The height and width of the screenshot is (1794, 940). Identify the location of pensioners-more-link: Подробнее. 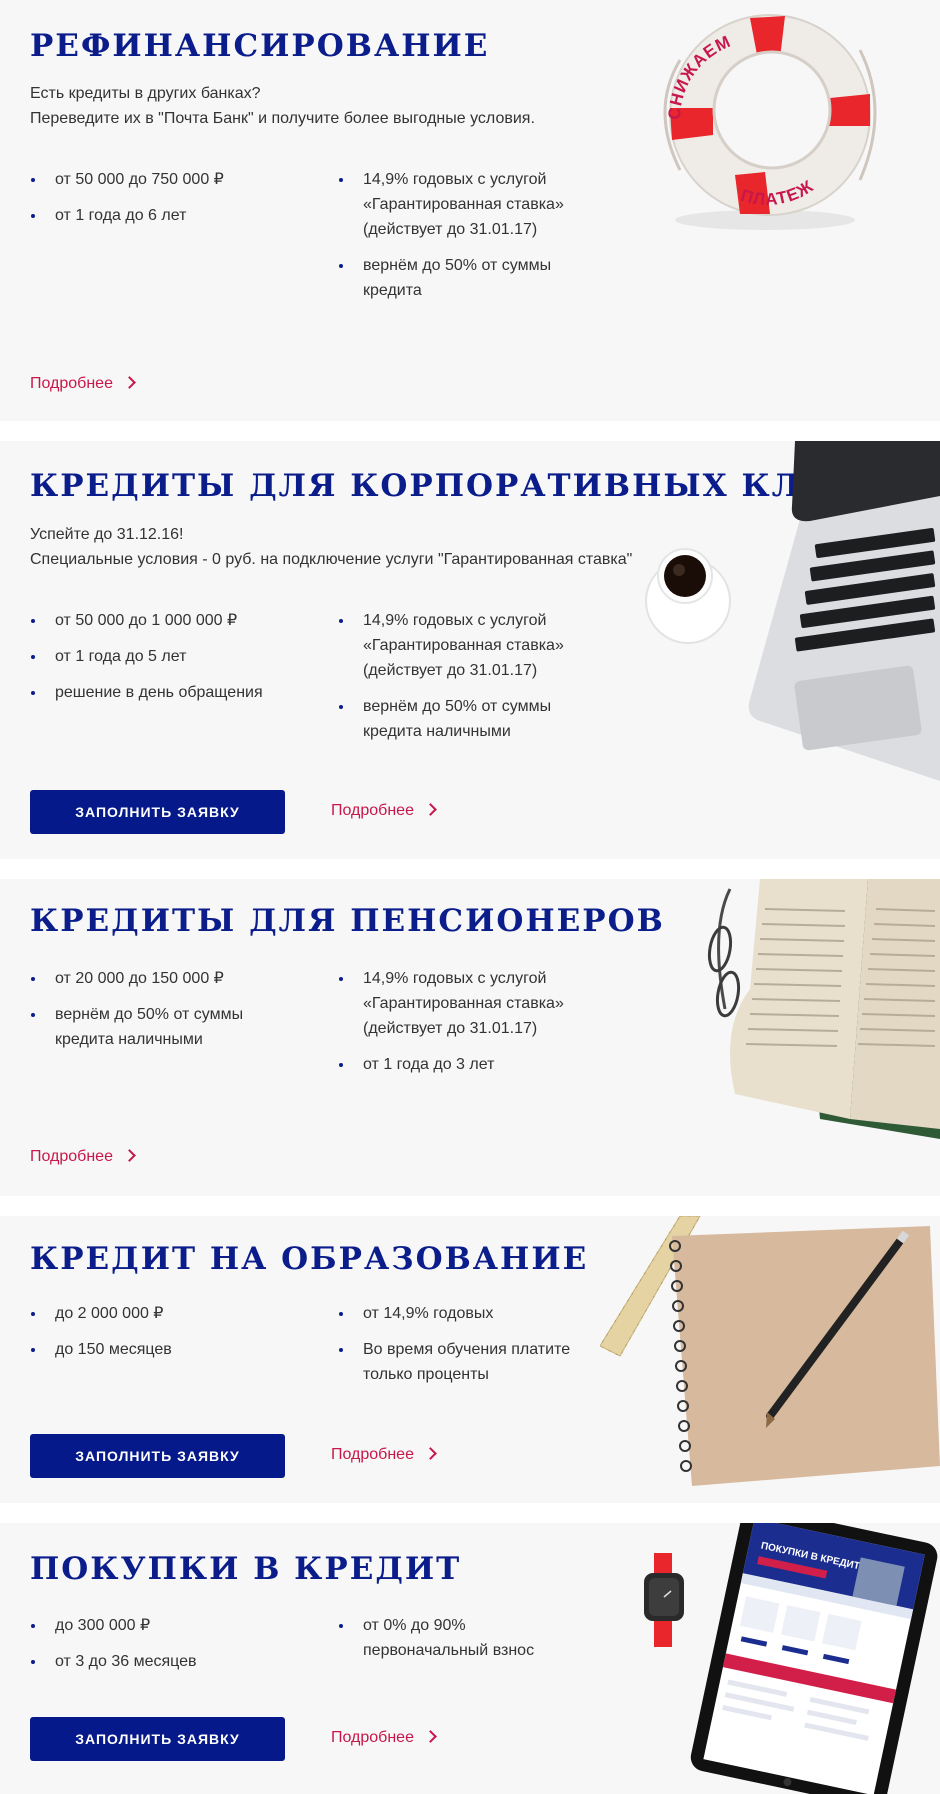
(83, 1157).